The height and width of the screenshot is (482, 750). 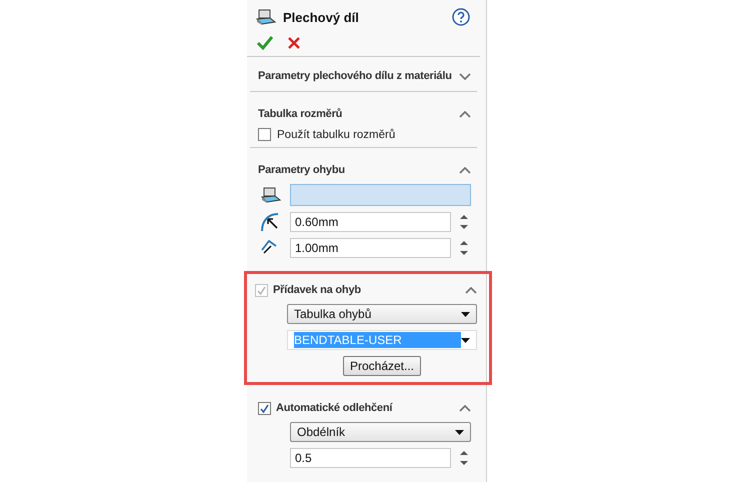 I want to click on panel-title: Plechový díl, so click(x=321, y=17).